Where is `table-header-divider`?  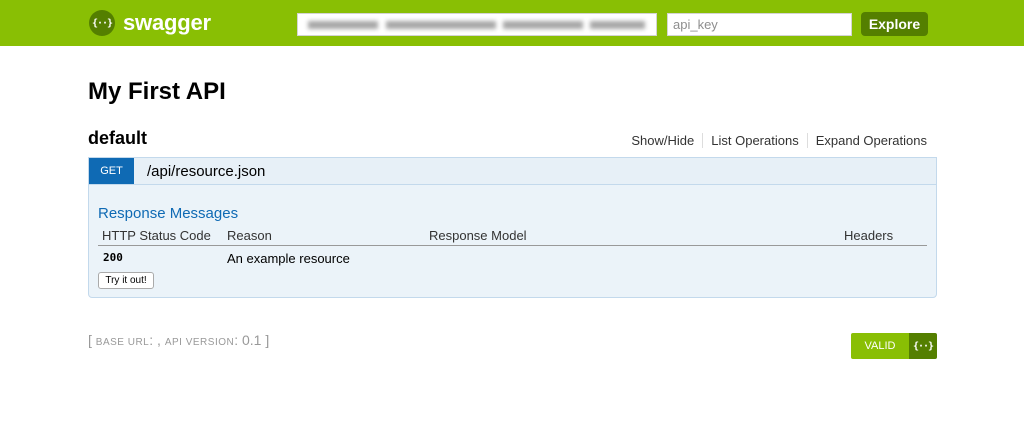
table-header-divider is located at coordinates (512, 245).